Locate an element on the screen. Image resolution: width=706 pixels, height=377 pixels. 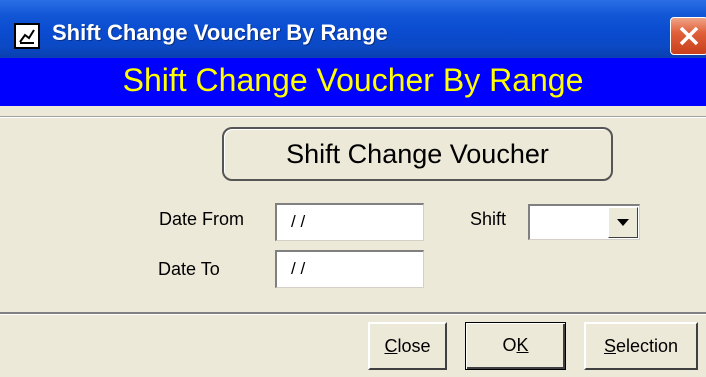
dropdown-button is located at coordinates (623, 222).